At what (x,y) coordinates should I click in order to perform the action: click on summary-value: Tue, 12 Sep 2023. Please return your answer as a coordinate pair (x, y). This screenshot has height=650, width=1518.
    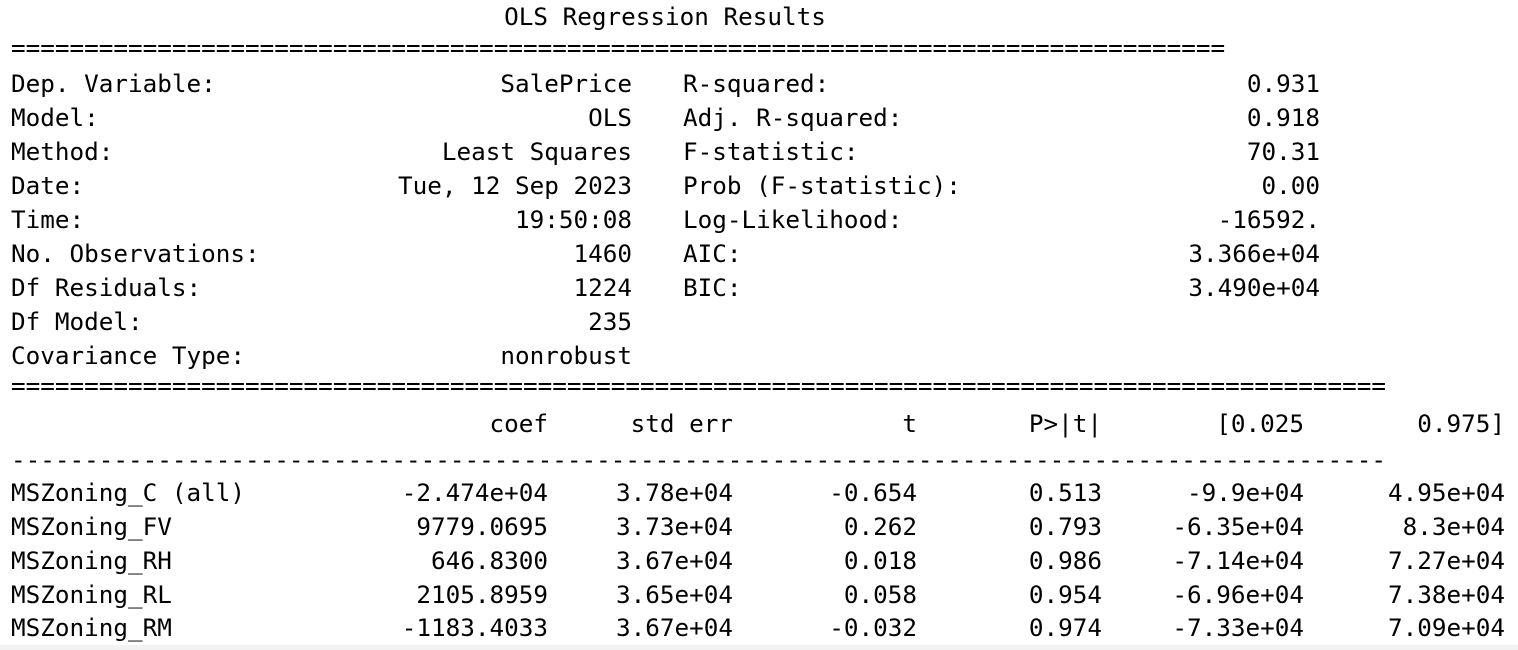
    Looking at the image, I should click on (514, 185).